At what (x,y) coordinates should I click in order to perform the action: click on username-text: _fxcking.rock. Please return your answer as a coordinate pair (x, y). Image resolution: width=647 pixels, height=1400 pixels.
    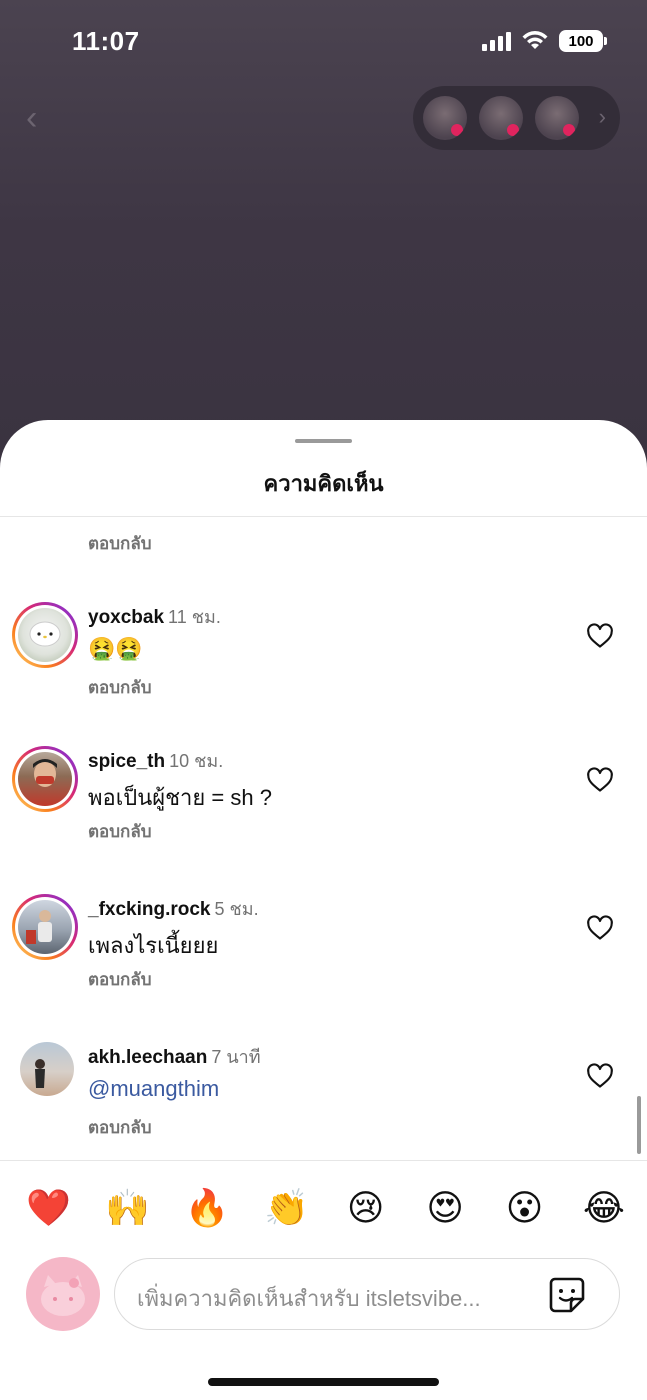
    Looking at the image, I should click on (149, 909).